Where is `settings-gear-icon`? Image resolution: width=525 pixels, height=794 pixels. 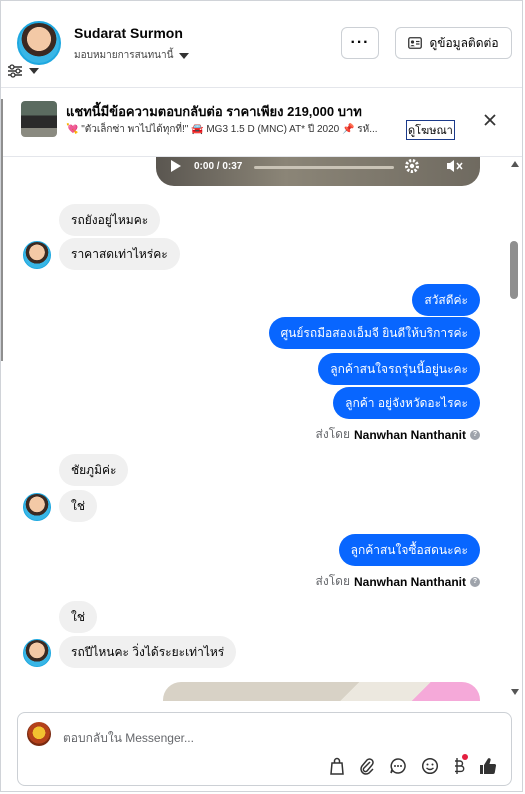 settings-gear-icon is located at coordinates (412, 166).